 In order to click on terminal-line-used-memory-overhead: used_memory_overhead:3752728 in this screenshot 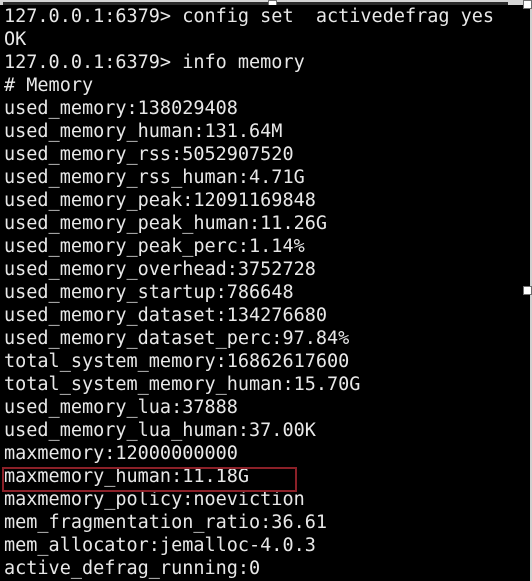, I will do `click(160, 269)`.